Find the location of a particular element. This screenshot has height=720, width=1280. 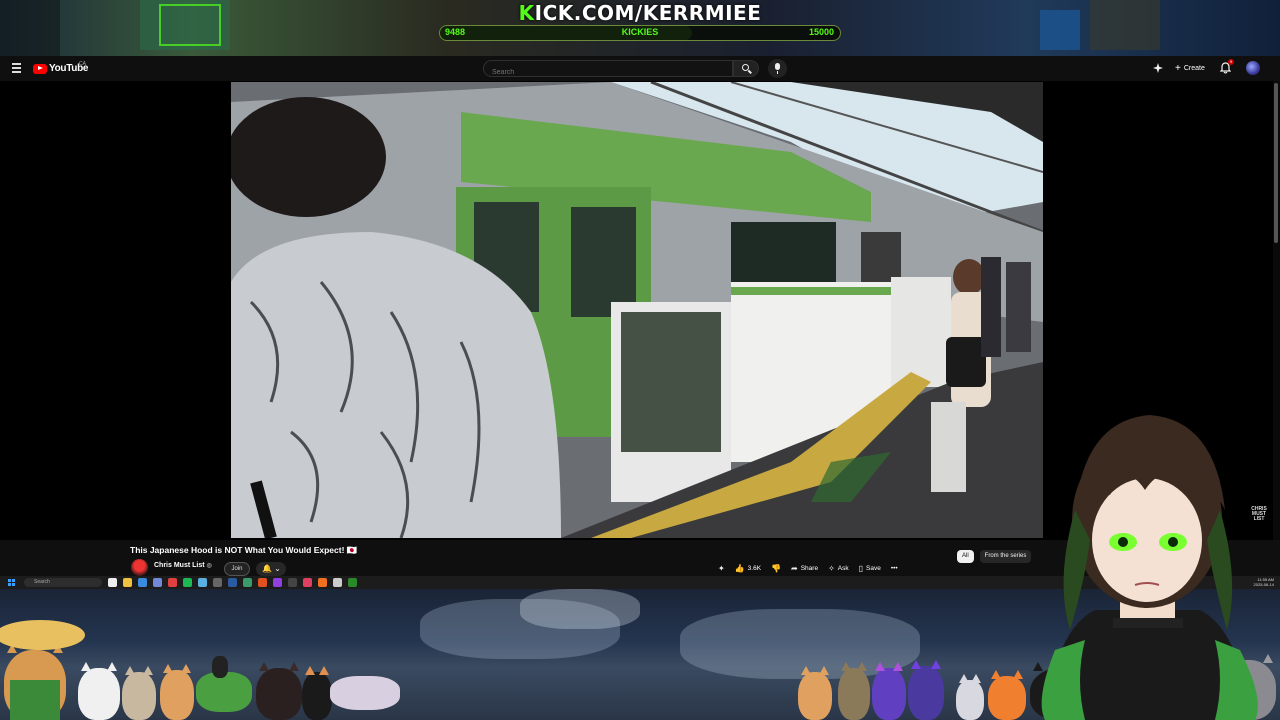

notes-icon is located at coordinates (247, 582).